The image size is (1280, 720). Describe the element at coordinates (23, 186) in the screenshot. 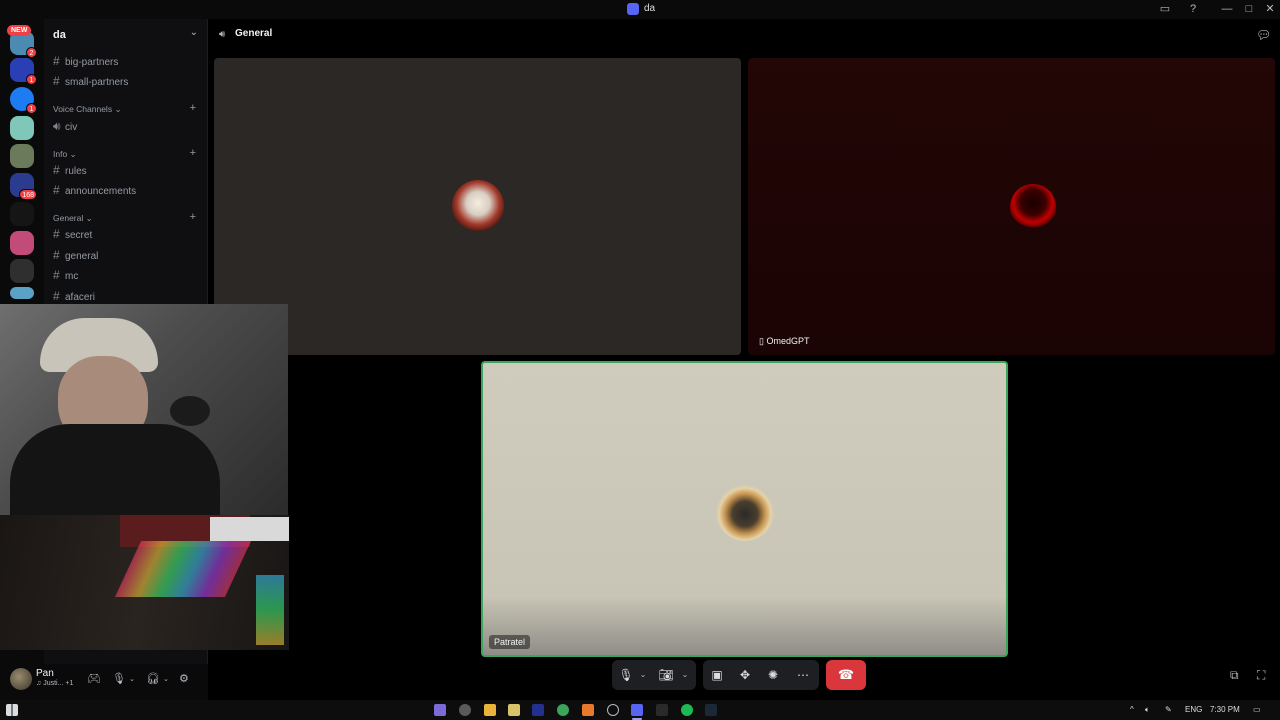

I see `server-icon: 168` at that location.